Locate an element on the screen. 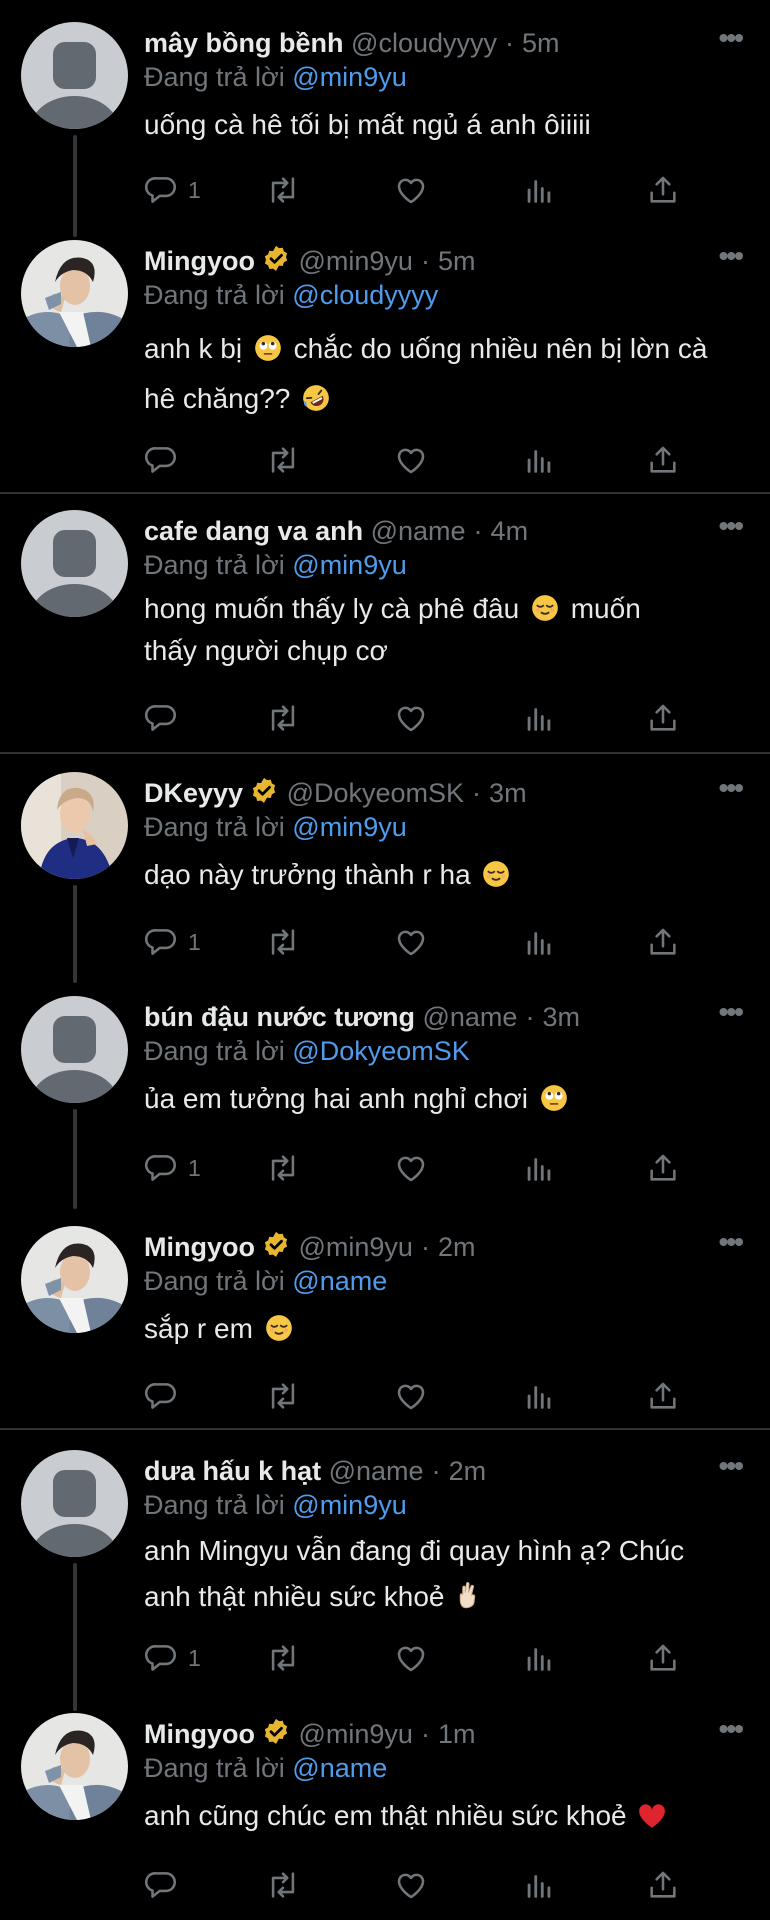 This screenshot has width=770, height=1920. avatar-dkeyyy is located at coordinates (74, 825).